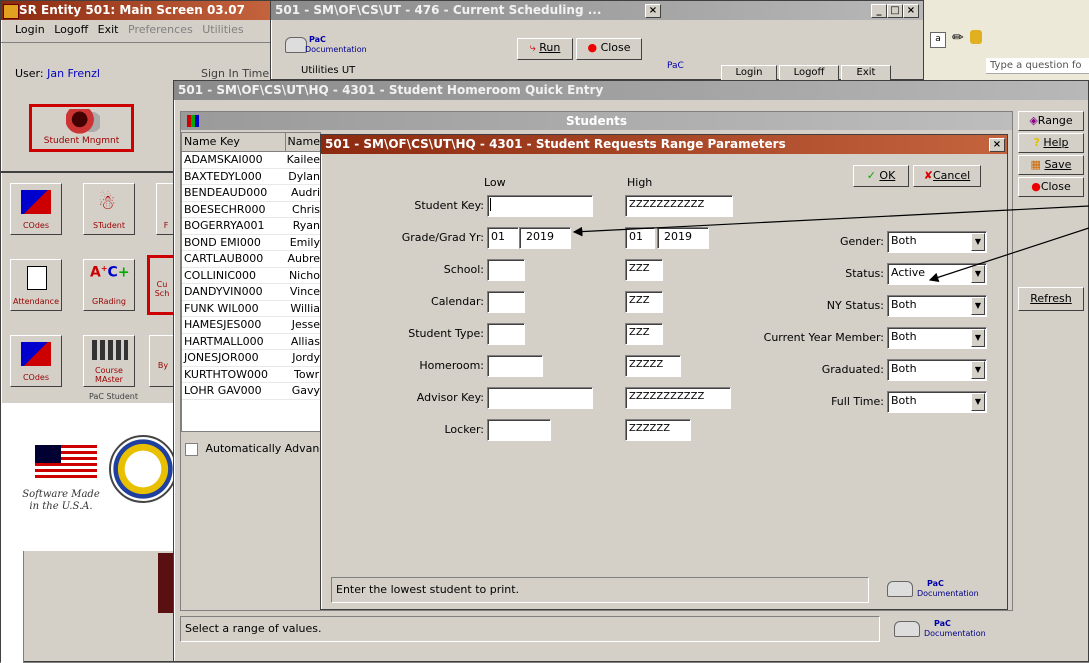  I want to click on arrow-to-status, so click(1008, 254).